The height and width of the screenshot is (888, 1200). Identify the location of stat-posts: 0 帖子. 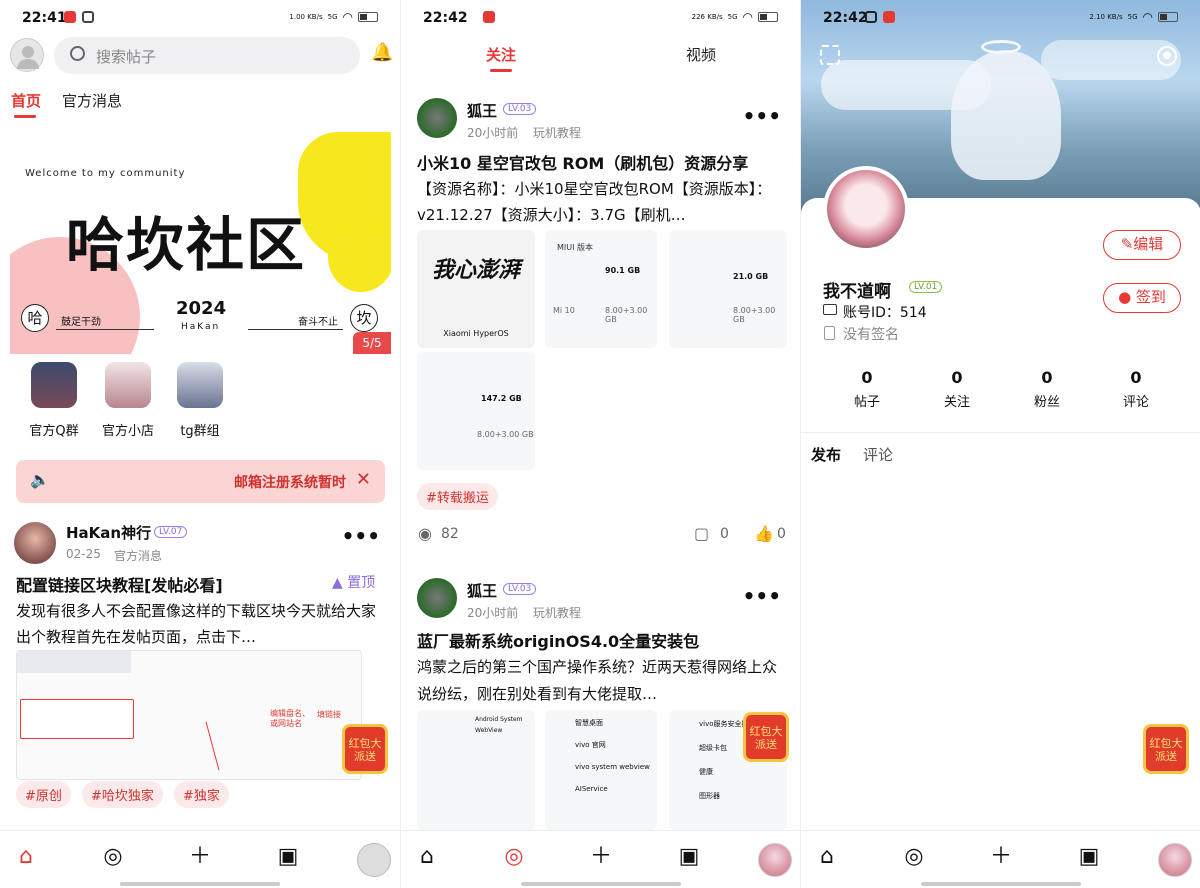
(867, 389).